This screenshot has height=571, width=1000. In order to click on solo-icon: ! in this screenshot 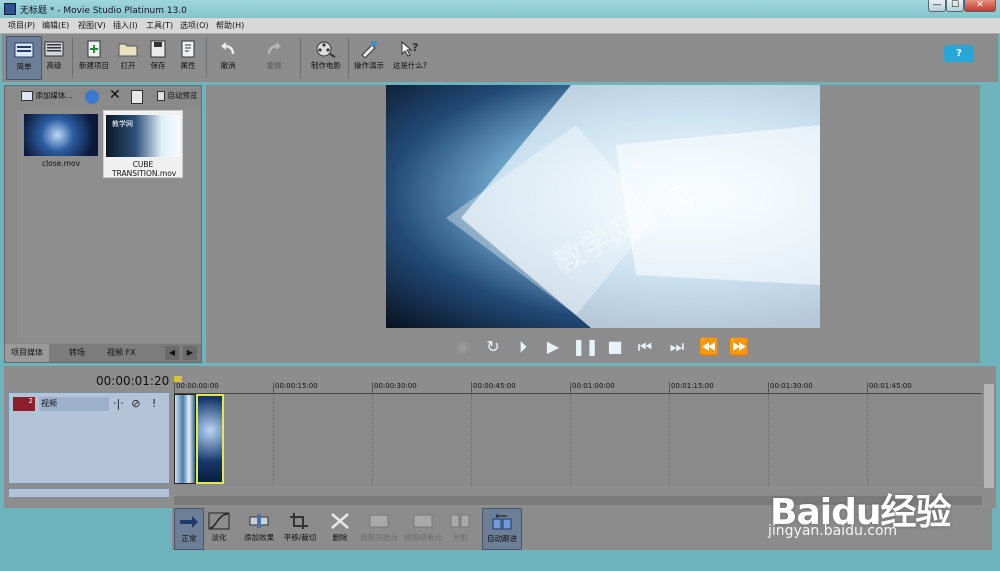, I will do `click(154, 403)`.